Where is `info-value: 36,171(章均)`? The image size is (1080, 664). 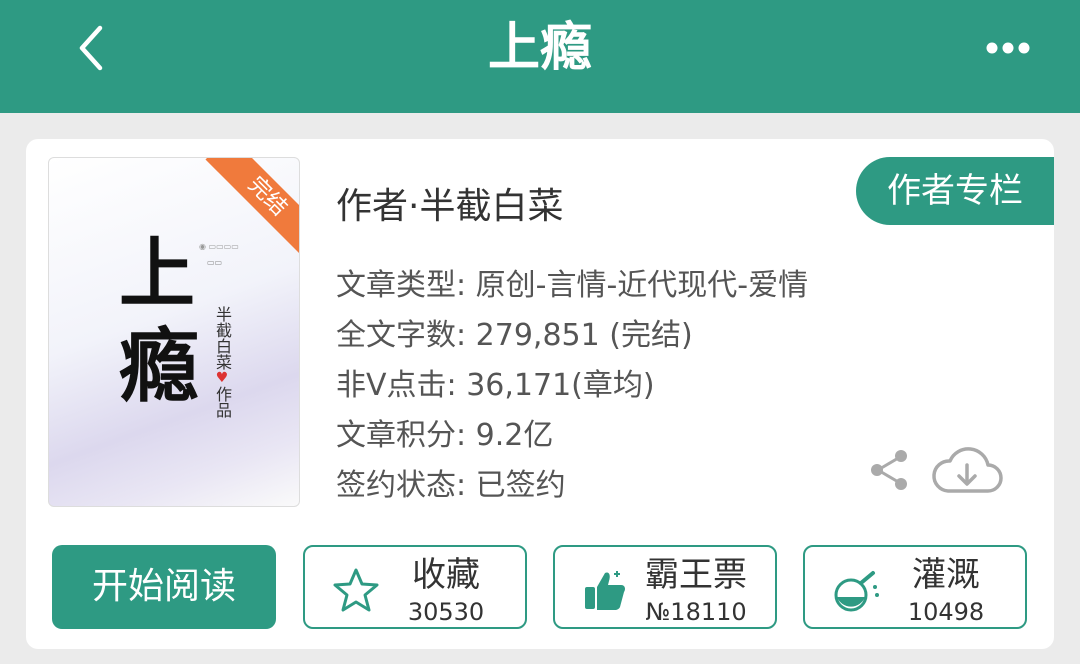 info-value: 36,171(章均) is located at coordinates (560, 385).